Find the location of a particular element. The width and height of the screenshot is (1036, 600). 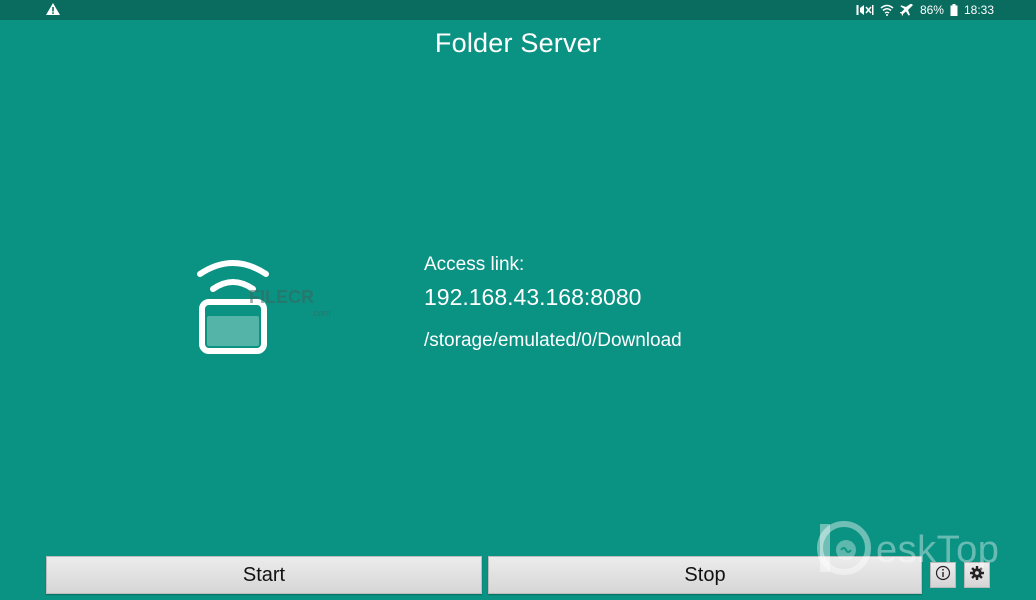

airplane-icon is located at coordinates (906, 10).